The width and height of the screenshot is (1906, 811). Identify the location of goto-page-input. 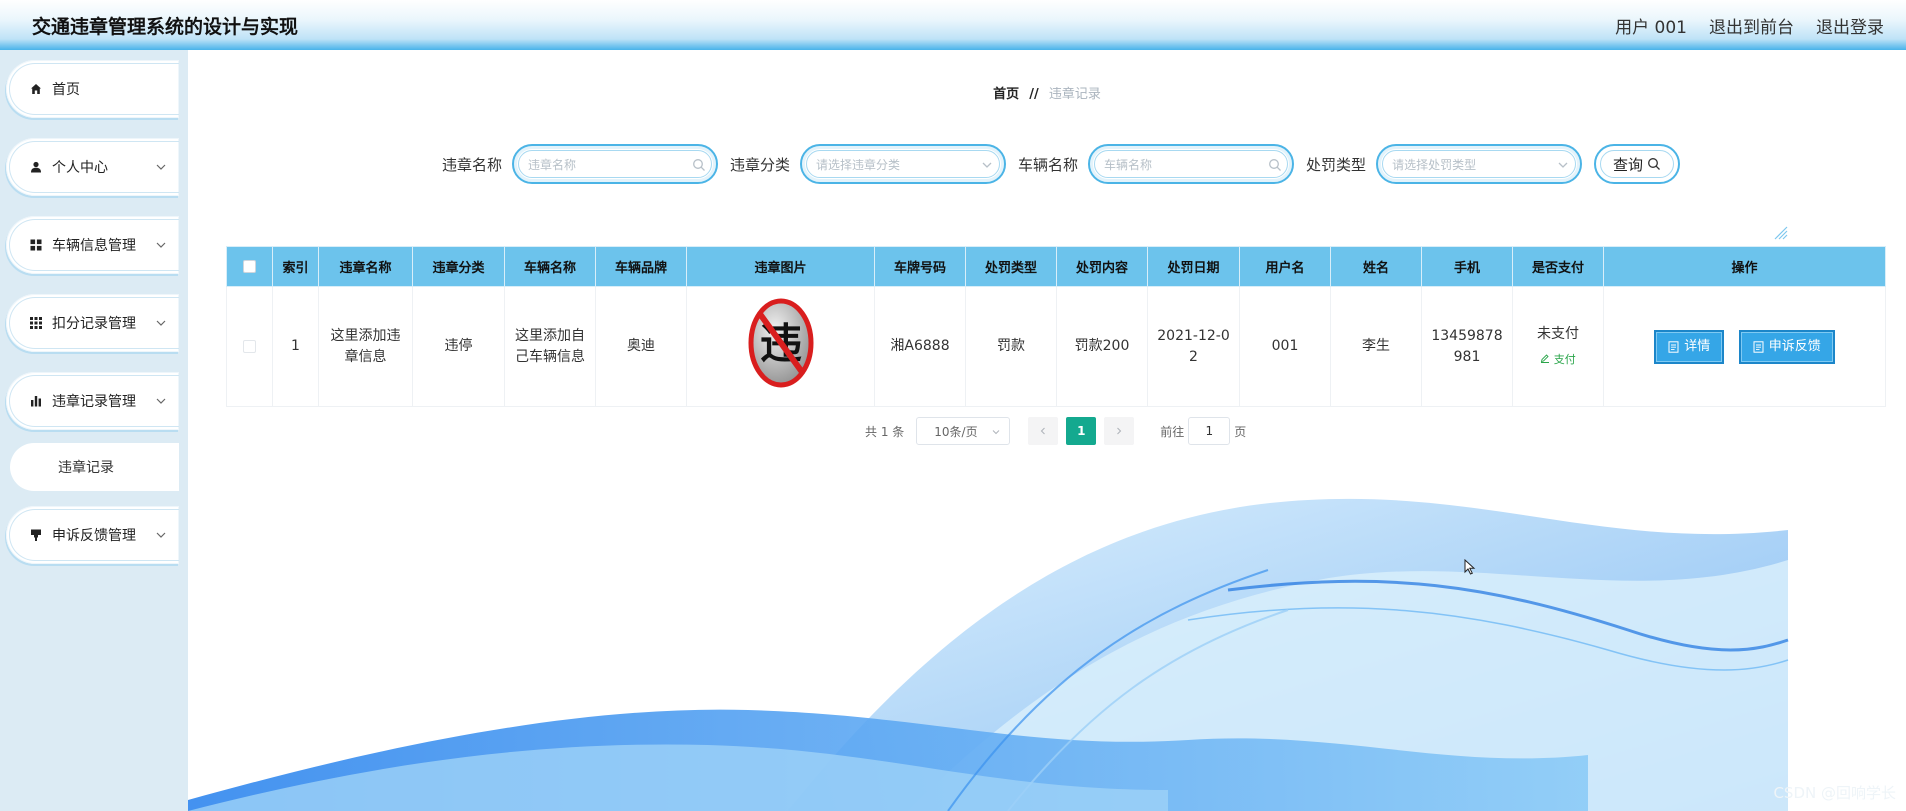
(1209, 431).